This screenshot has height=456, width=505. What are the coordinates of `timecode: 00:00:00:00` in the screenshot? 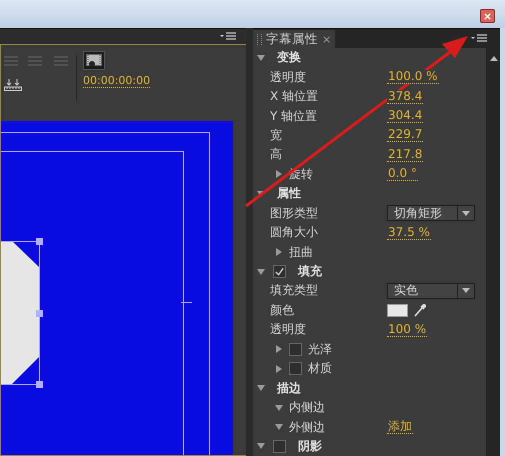 It's located at (116, 81).